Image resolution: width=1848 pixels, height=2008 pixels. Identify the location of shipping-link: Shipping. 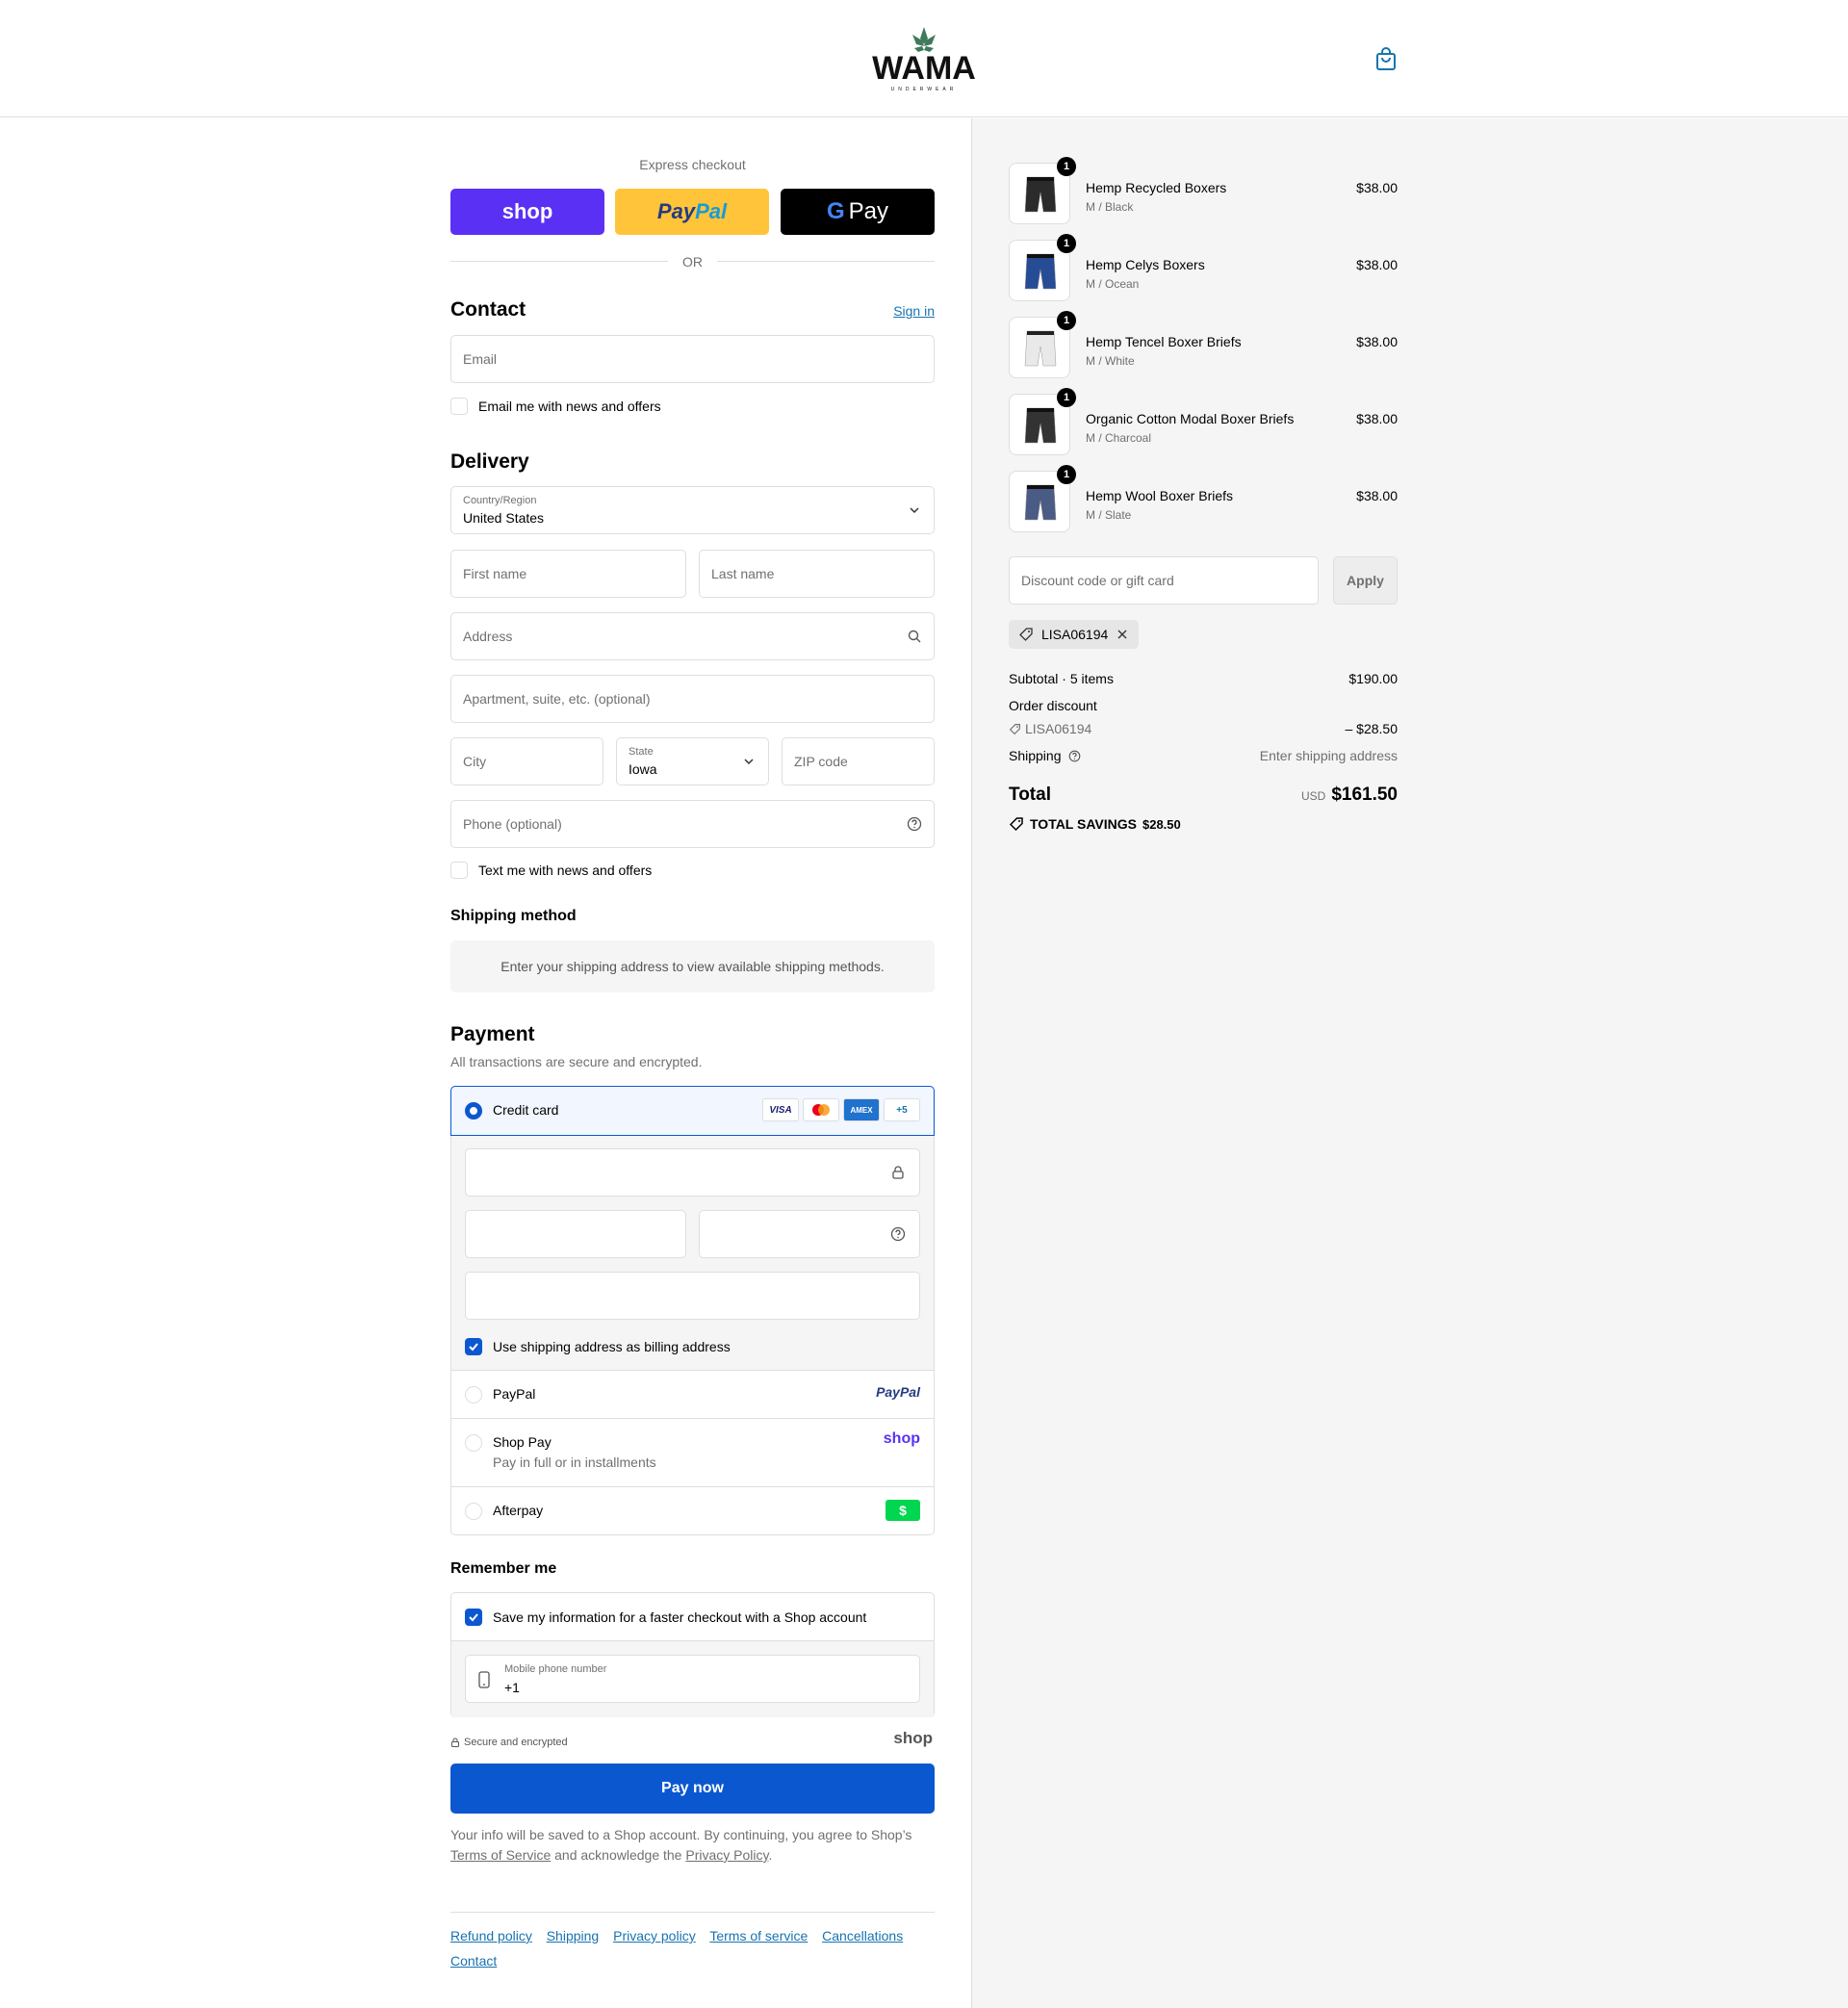
(573, 1936).